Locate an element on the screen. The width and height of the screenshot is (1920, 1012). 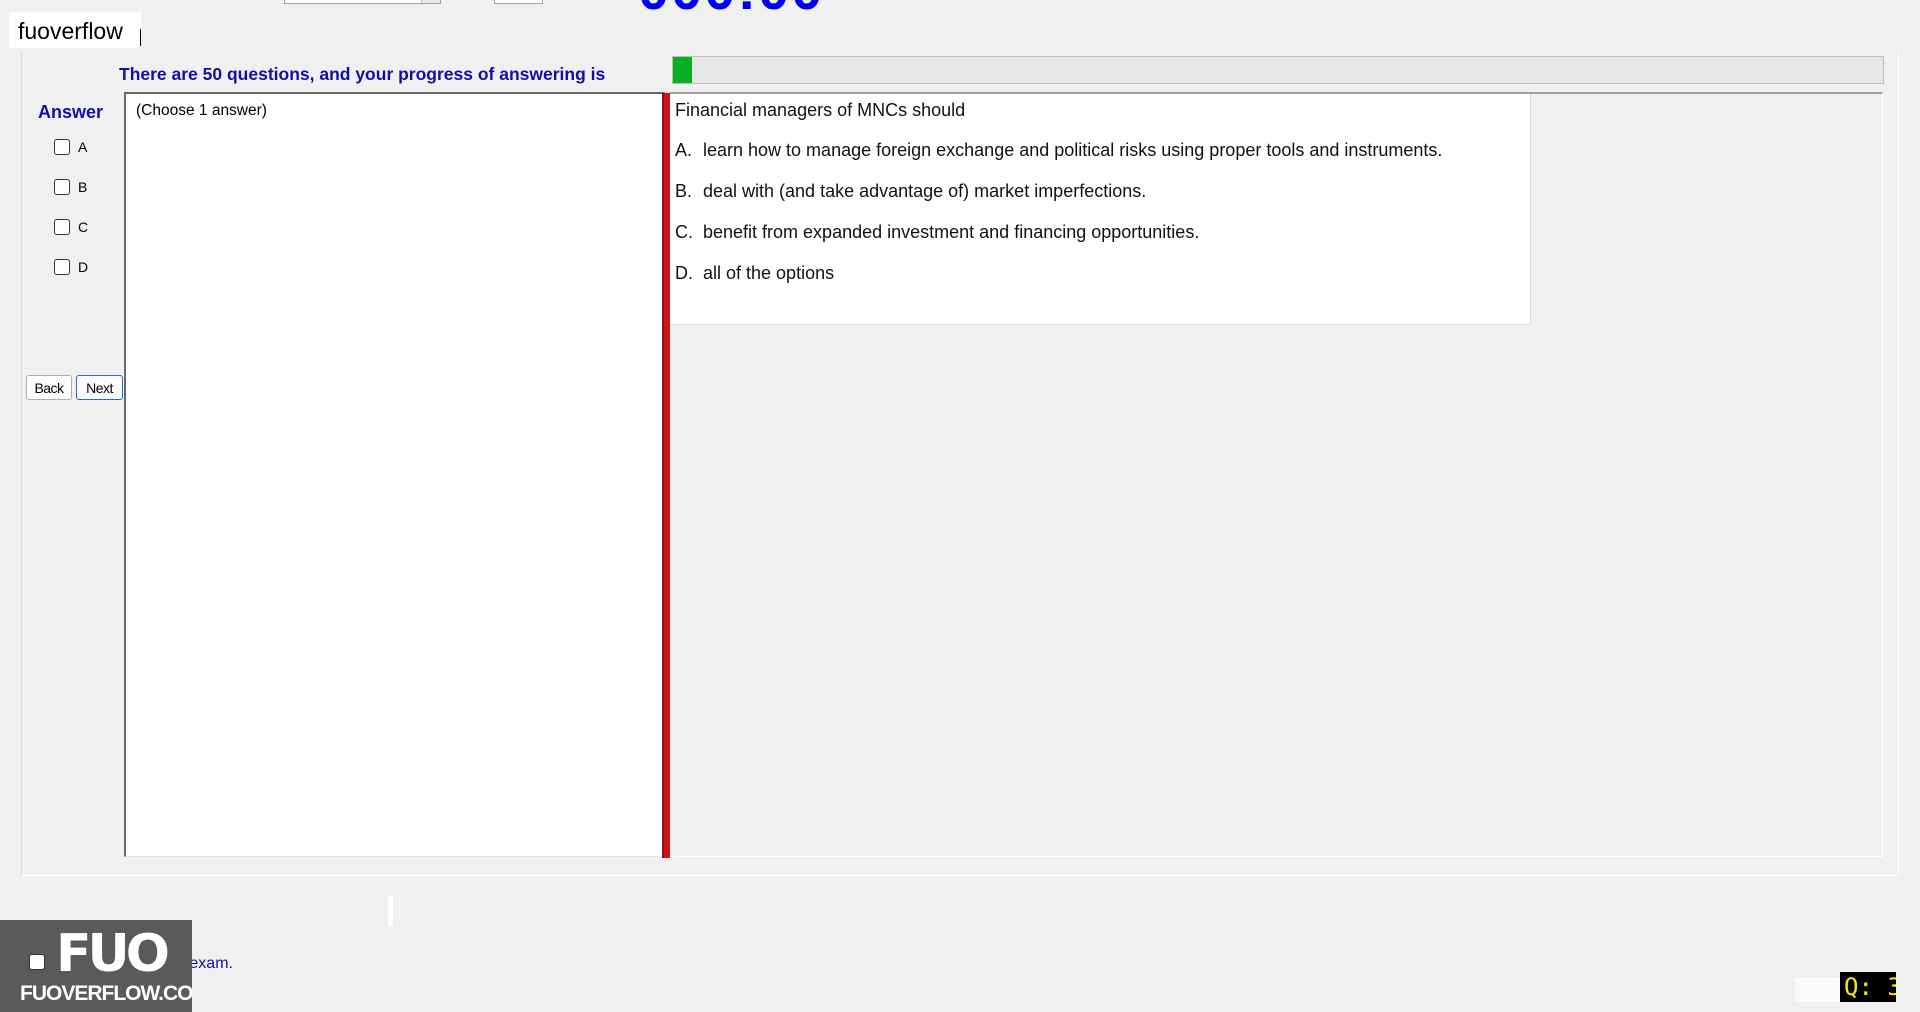
choice-text: all of the options is located at coordinates (769, 273).